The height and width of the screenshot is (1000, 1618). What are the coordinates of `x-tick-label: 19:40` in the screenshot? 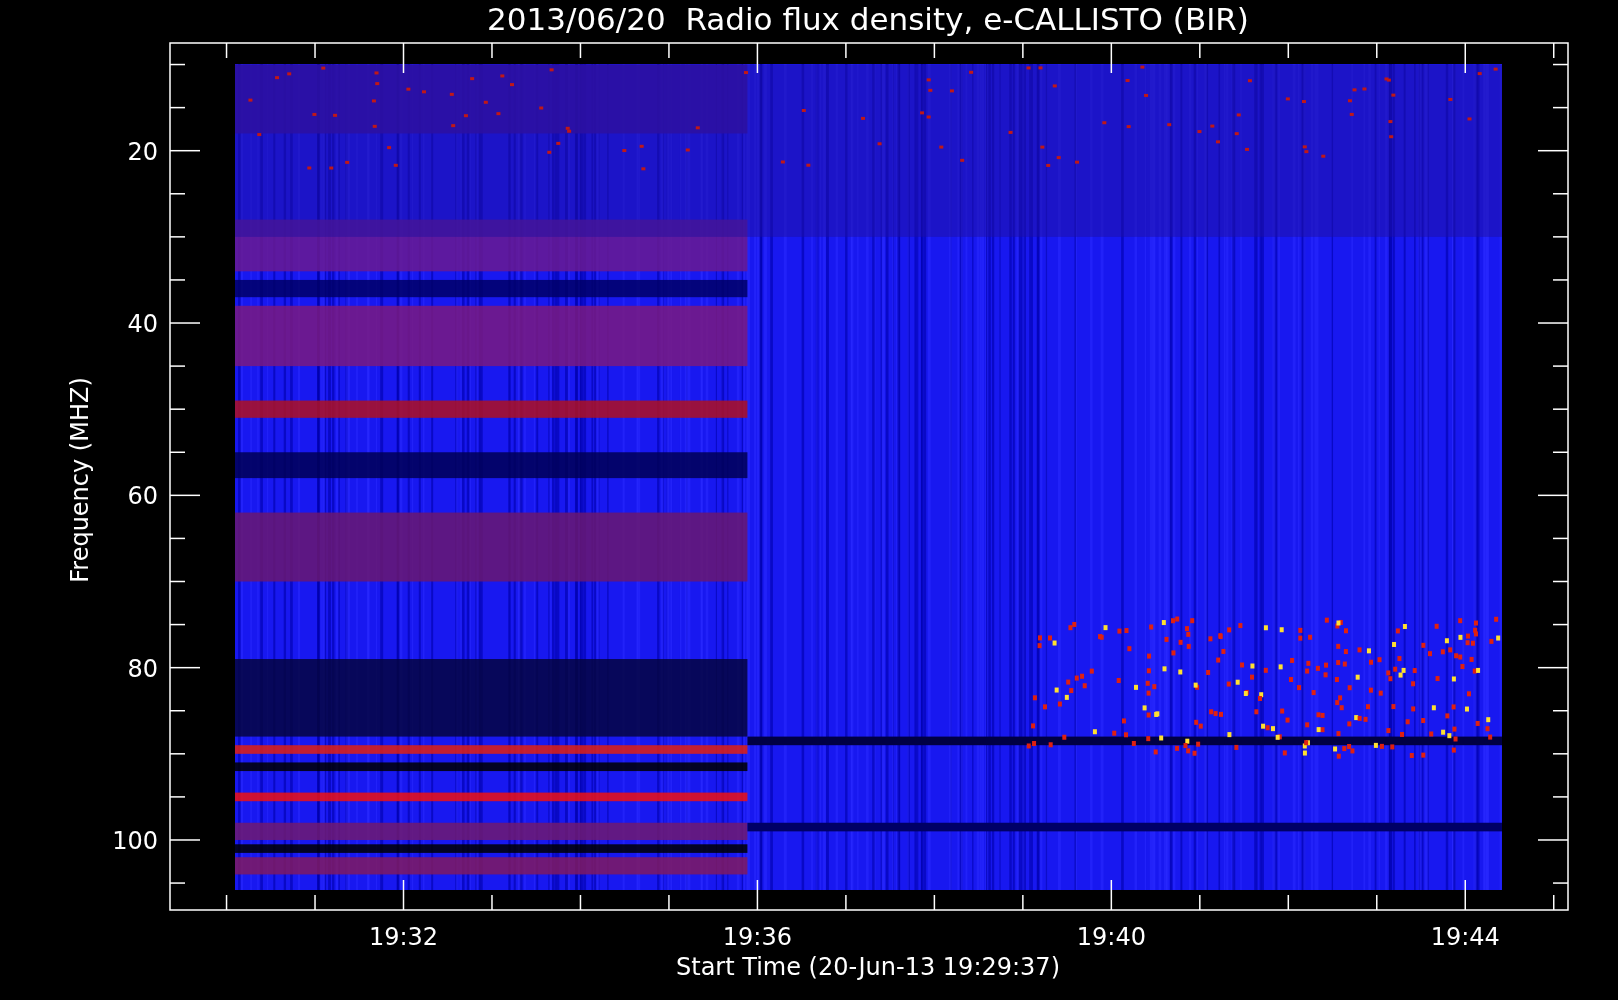 It's located at (1111, 937).